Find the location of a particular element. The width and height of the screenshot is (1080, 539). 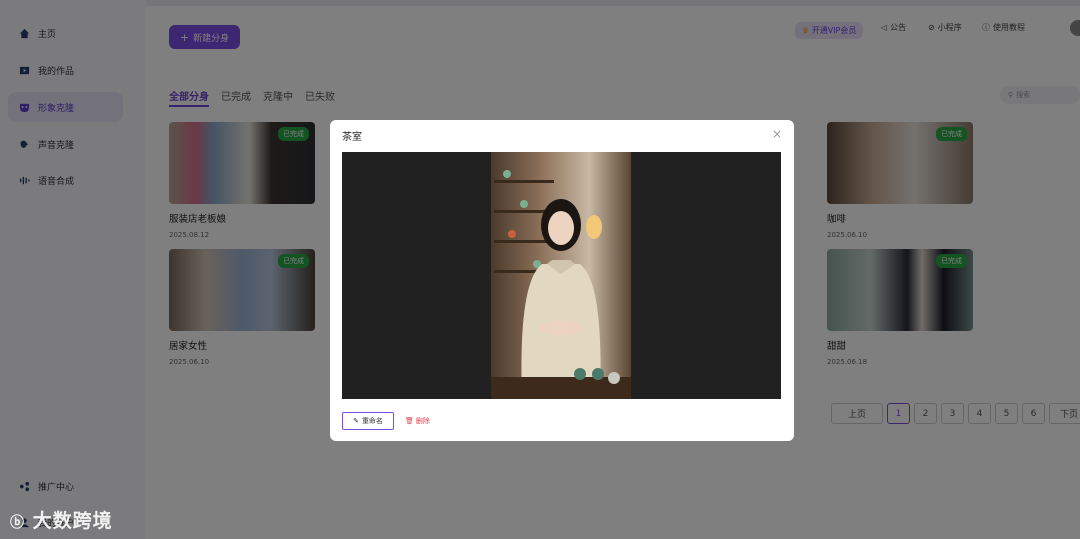

watermark-logo-icon: ⓑ is located at coordinates (17, 523).